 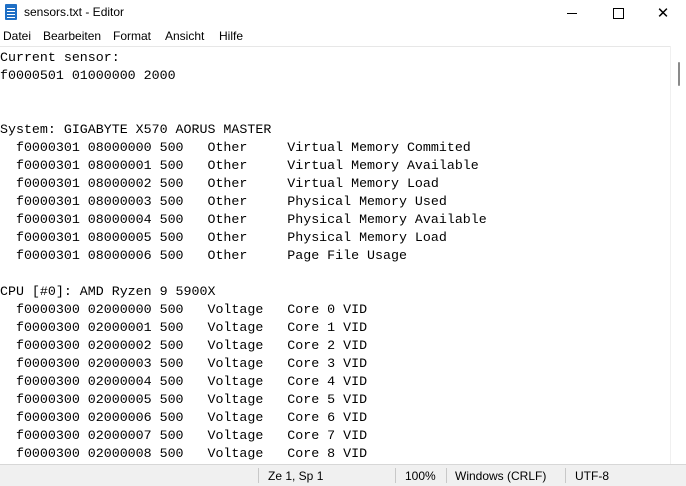 What do you see at coordinates (184, 363) in the screenshot?
I see `text-line: f0000300 02000003 500 Voltage Core 3 VID` at bounding box center [184, 363].